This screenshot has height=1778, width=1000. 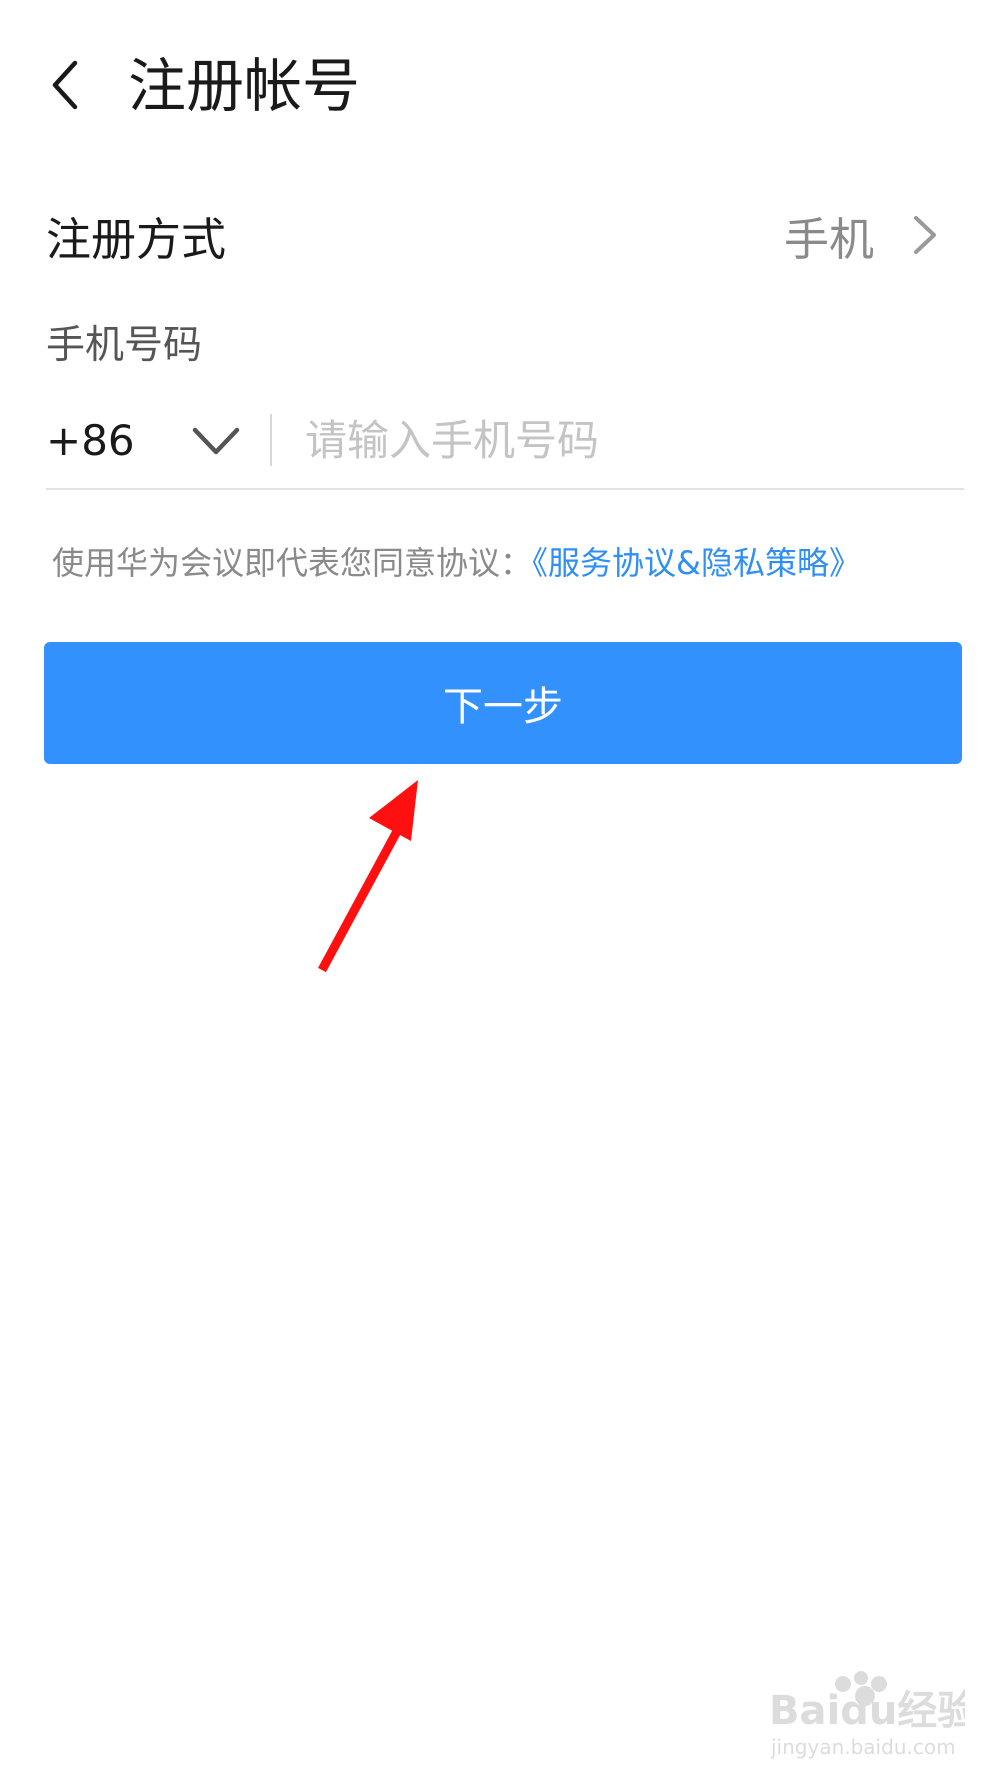 I want to click on chevron-down-icon, so click(x=216, y=441).